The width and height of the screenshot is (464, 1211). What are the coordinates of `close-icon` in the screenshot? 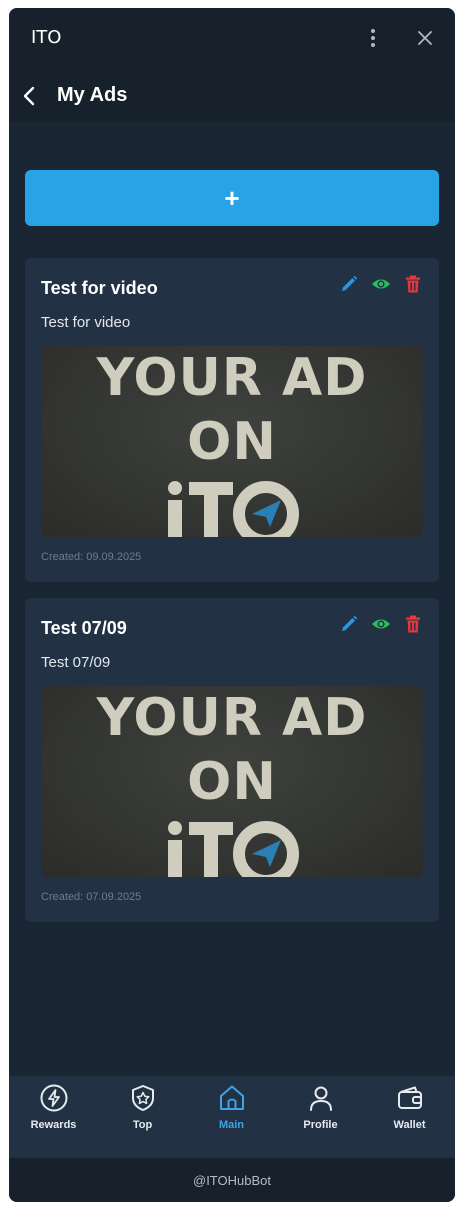 It's located at (425, 38).